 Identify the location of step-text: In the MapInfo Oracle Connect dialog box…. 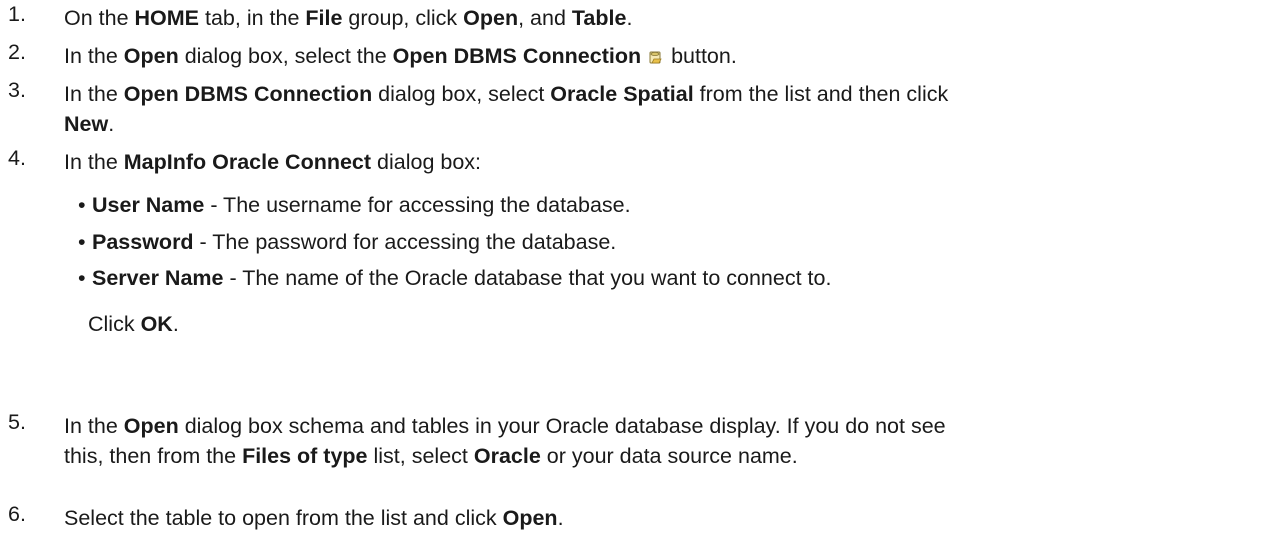
(273, 162).